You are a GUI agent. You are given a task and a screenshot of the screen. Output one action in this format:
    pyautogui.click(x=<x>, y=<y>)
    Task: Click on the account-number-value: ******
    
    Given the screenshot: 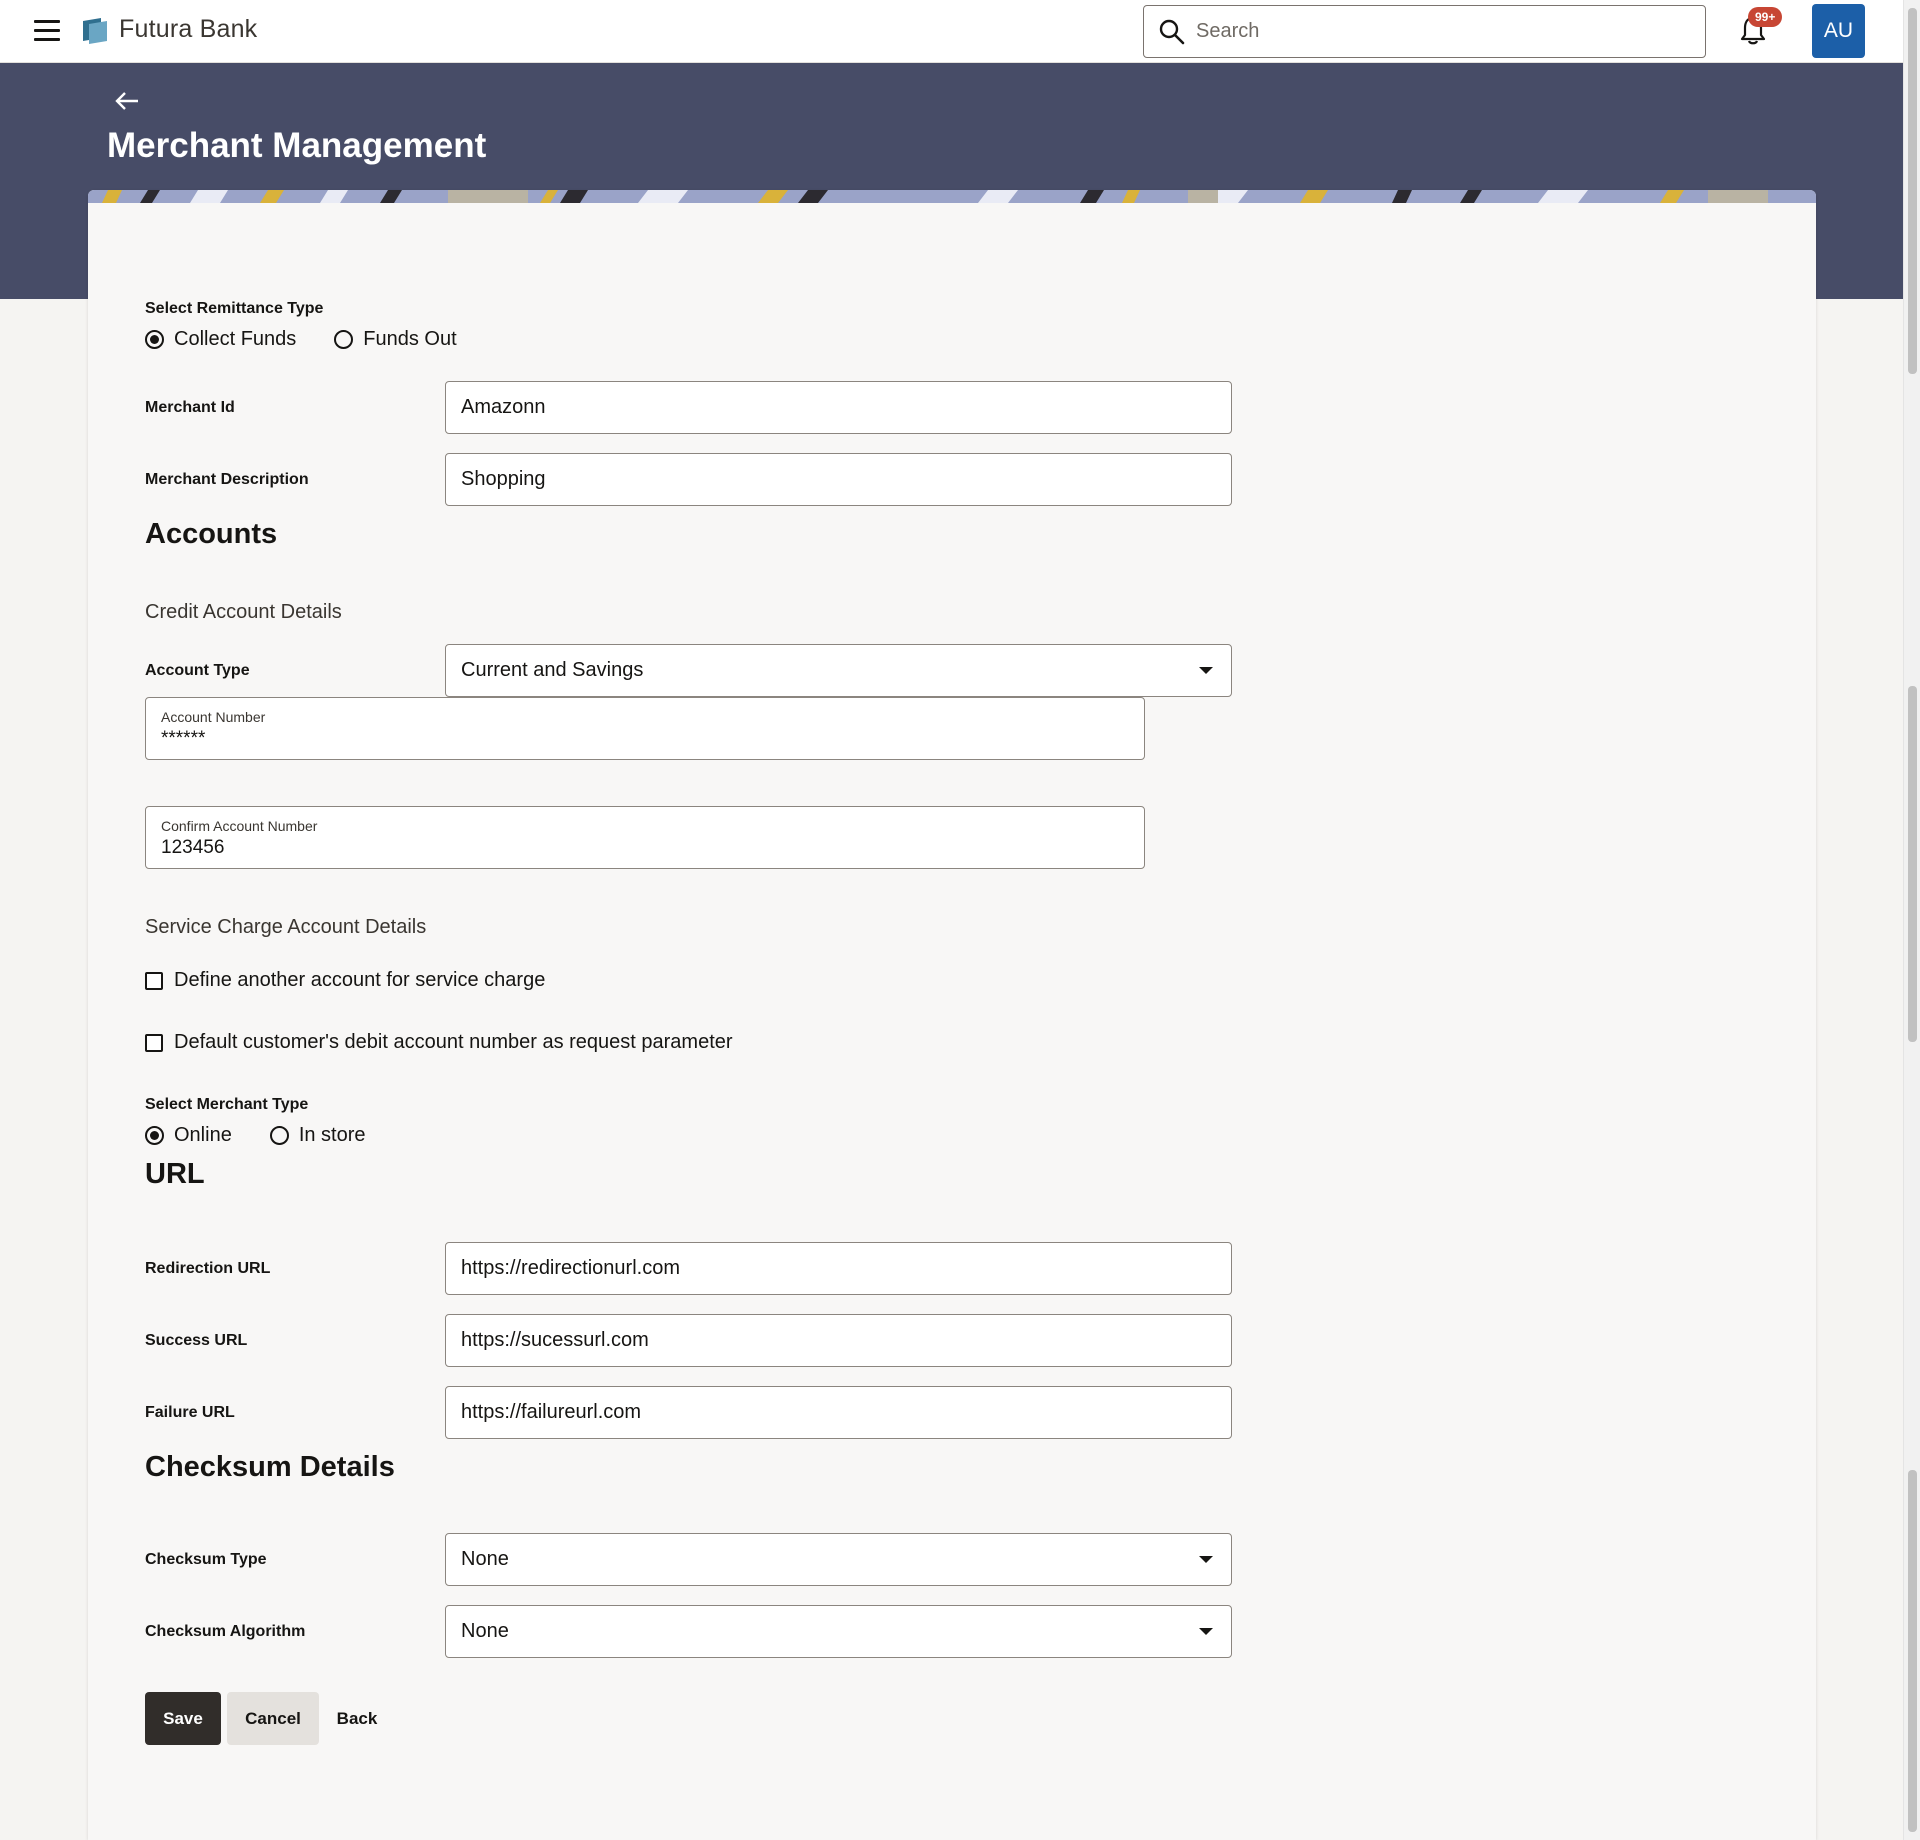 What is the action you would take?
    pyautogui.click(x=183, y=738)
    